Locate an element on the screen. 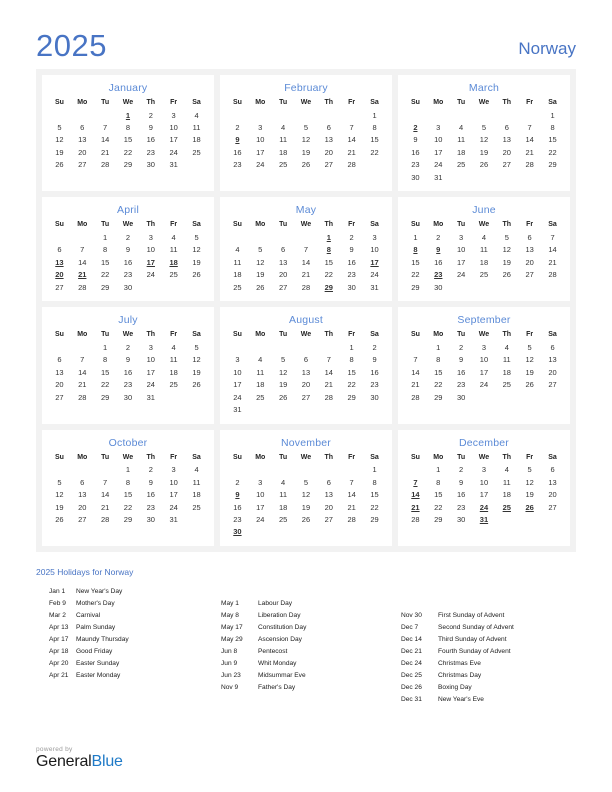 This screenshot has width=612, height=792. day-cell: 7 is located at coordinates (105, 482).